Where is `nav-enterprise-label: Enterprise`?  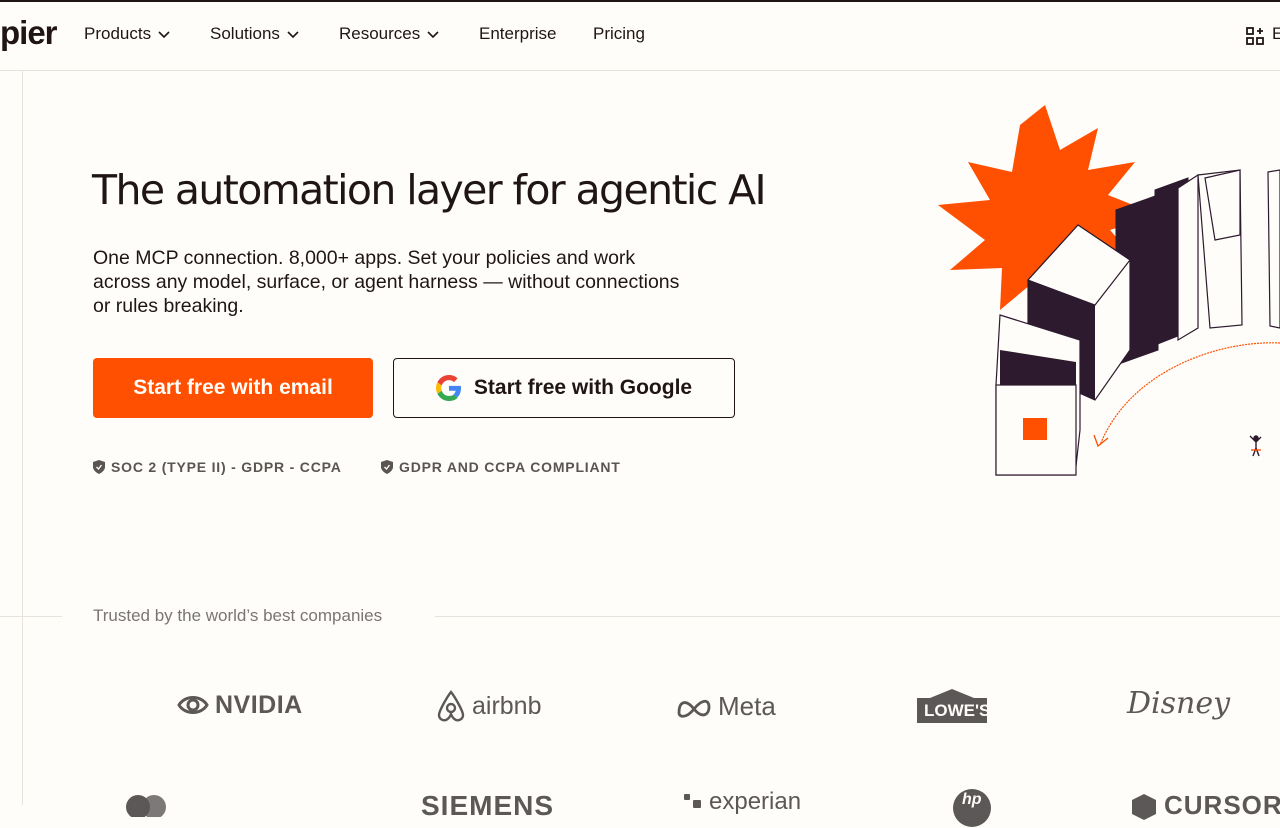
nav-enterprise-label: Enterprise is located at coordinates (518, 33).